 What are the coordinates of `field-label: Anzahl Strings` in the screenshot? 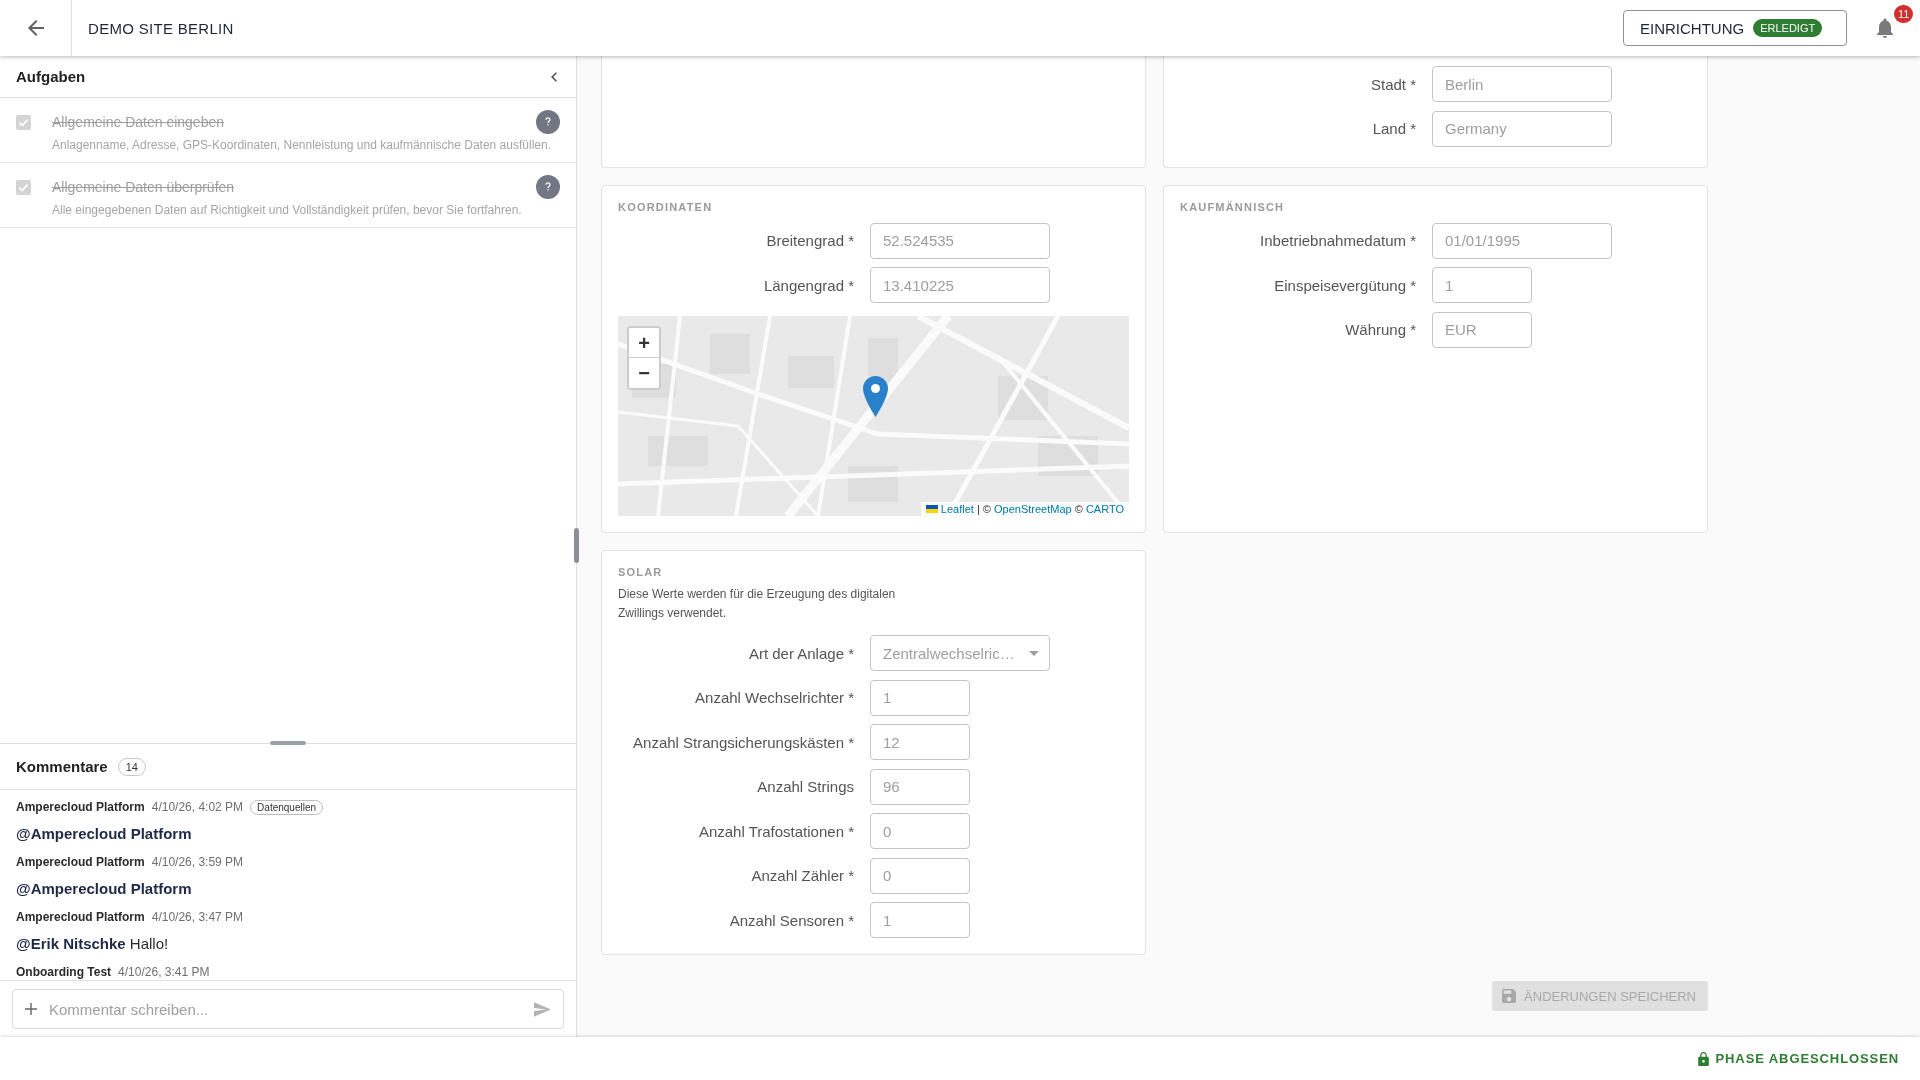 It's located at (805, 786).